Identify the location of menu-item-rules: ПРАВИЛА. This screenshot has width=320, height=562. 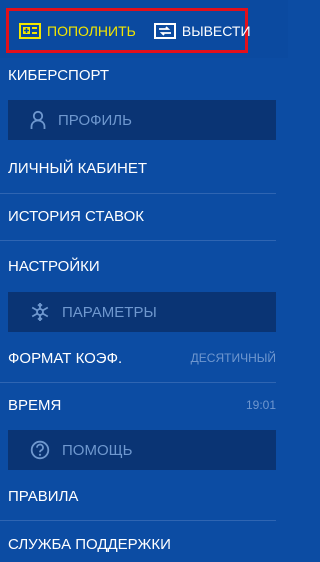
(139, 496).